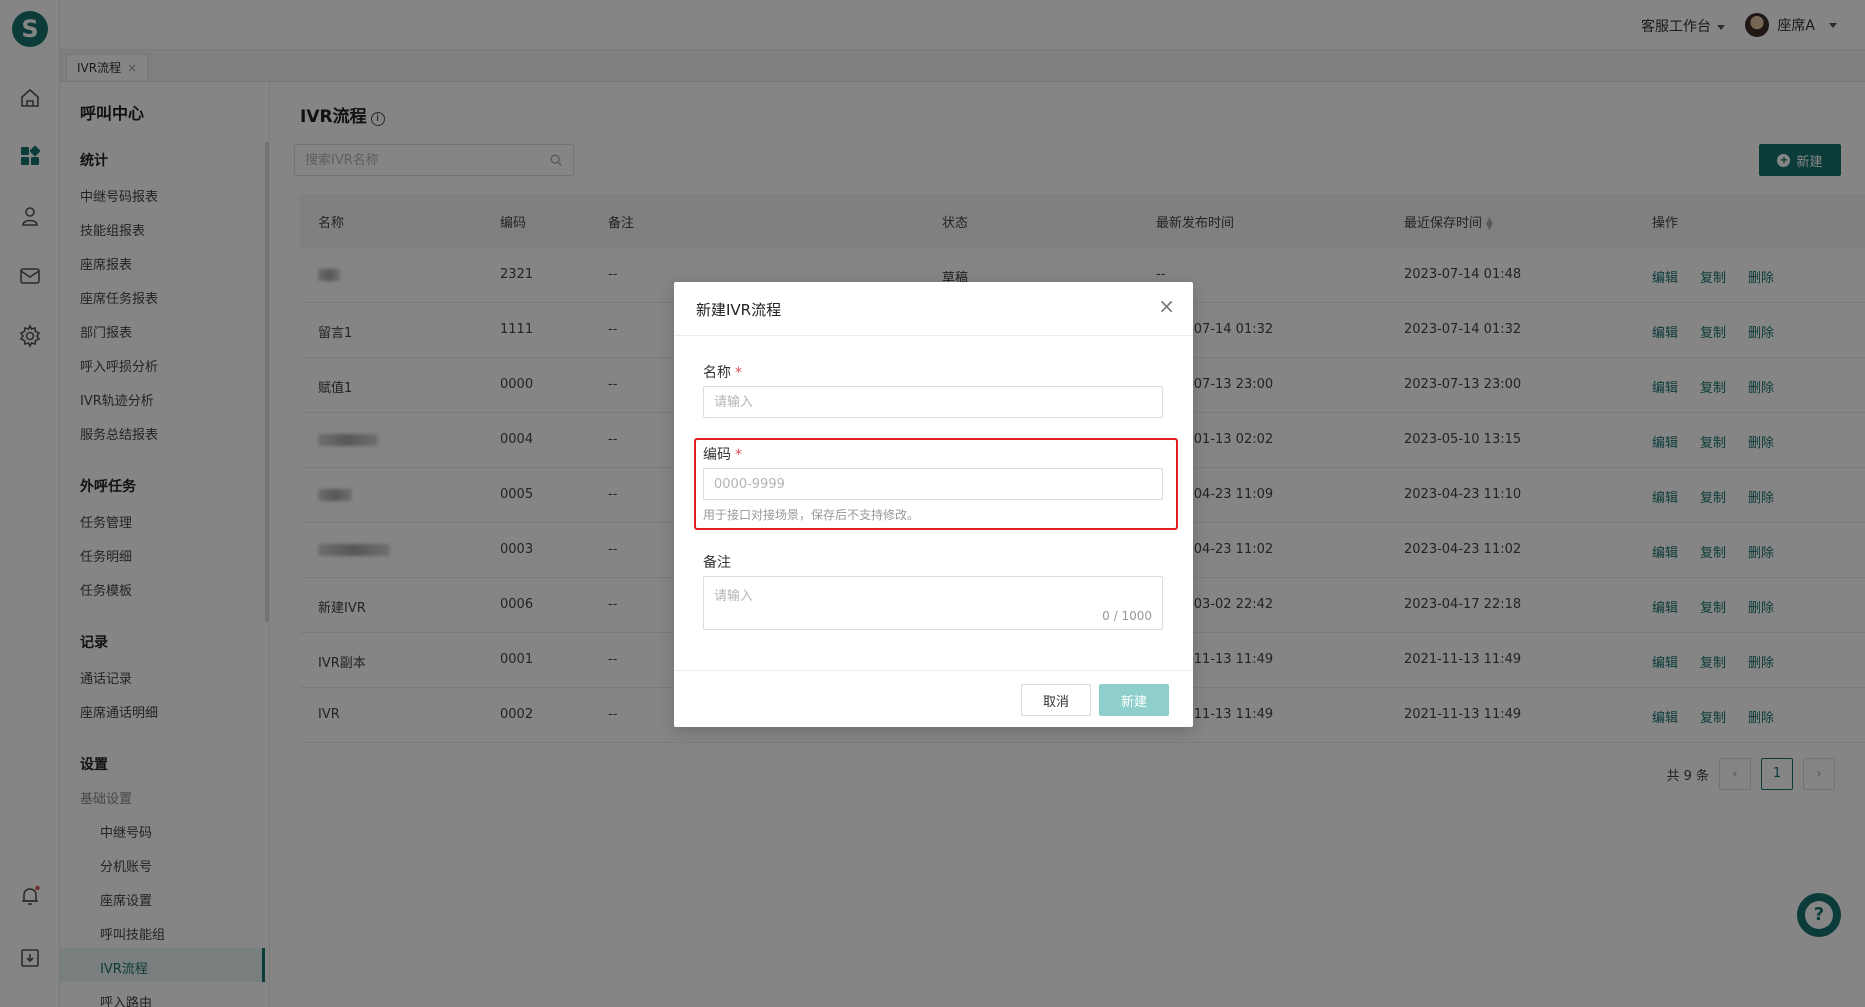 The width and height of the screenshot is (1865, 1007). I want to click on name-label: 名称 *, so click(722, 372).